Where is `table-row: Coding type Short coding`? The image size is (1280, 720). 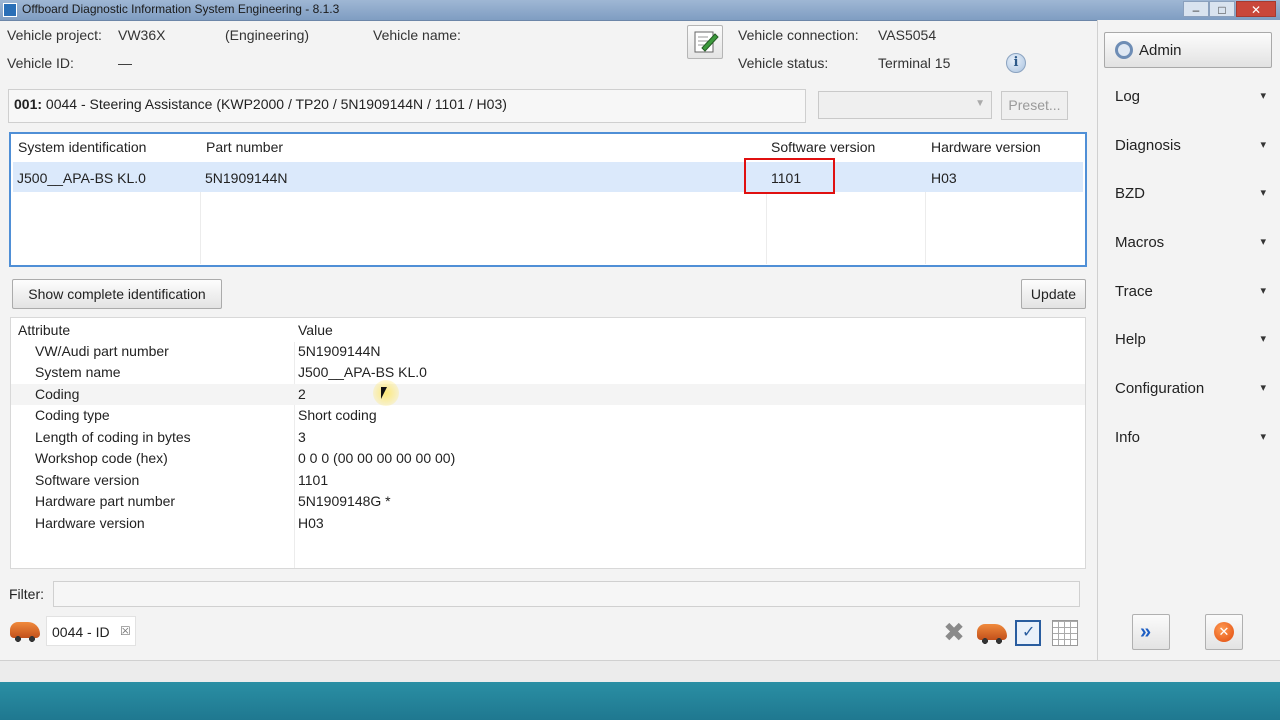 table-row: Coding type Short coding is located at coordinates (548, 415).